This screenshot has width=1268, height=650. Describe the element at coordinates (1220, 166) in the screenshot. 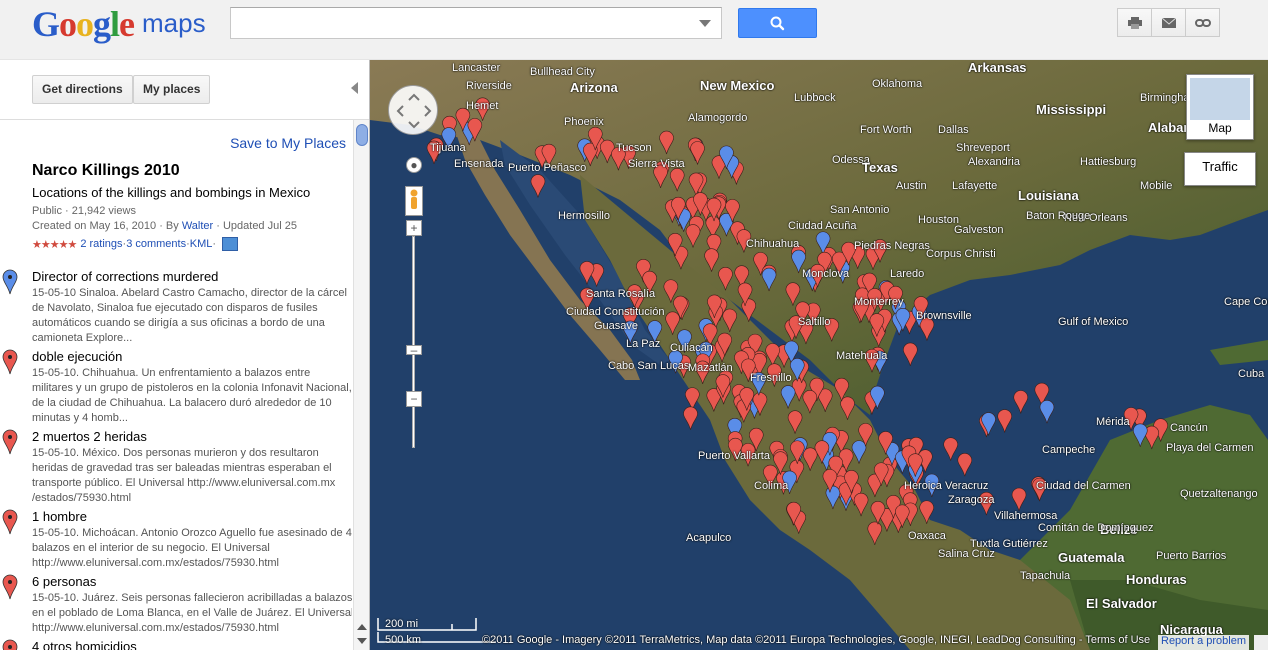

I see `traffic-label: Traffic` at that location.